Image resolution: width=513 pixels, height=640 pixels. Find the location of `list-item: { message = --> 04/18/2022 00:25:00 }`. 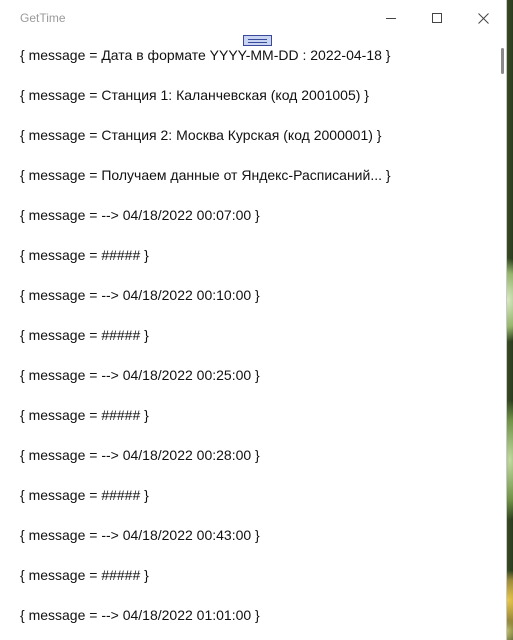

list-item: { message = --> 04/18/2022 00:25:00 } is located at coordinates (140, 375).